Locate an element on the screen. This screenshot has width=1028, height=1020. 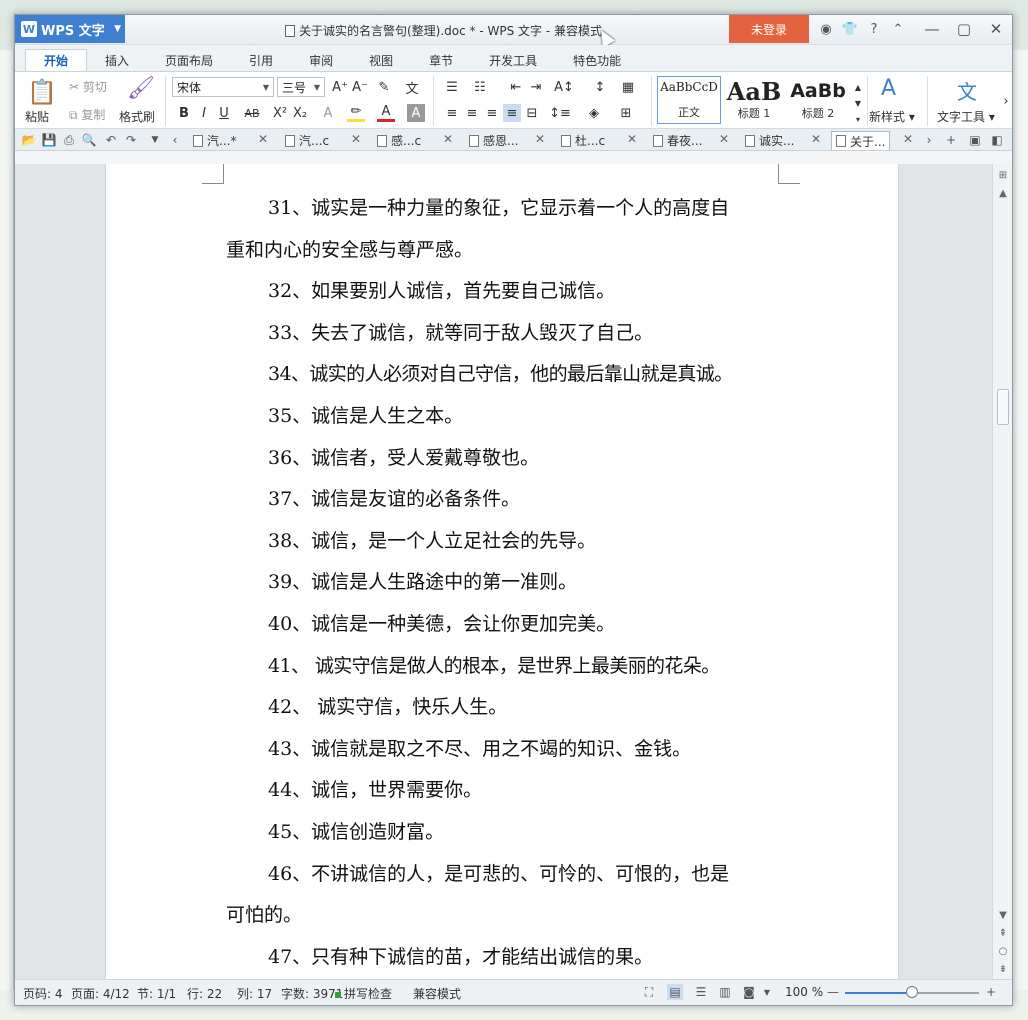
status-section: 节: 1/1 is located at coordinates (156, 993).